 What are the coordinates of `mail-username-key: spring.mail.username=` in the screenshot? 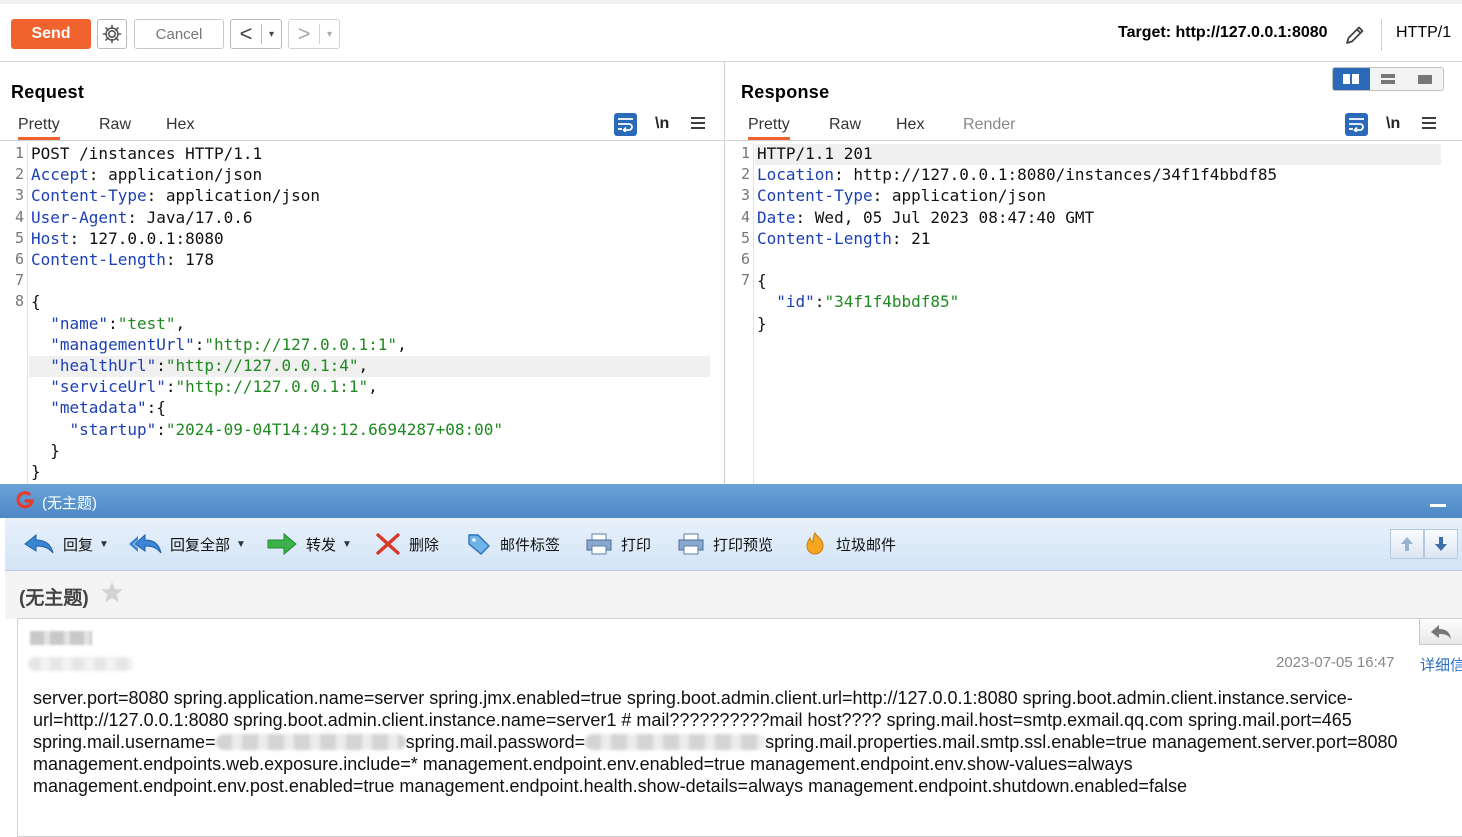 It's located at (124, 742).